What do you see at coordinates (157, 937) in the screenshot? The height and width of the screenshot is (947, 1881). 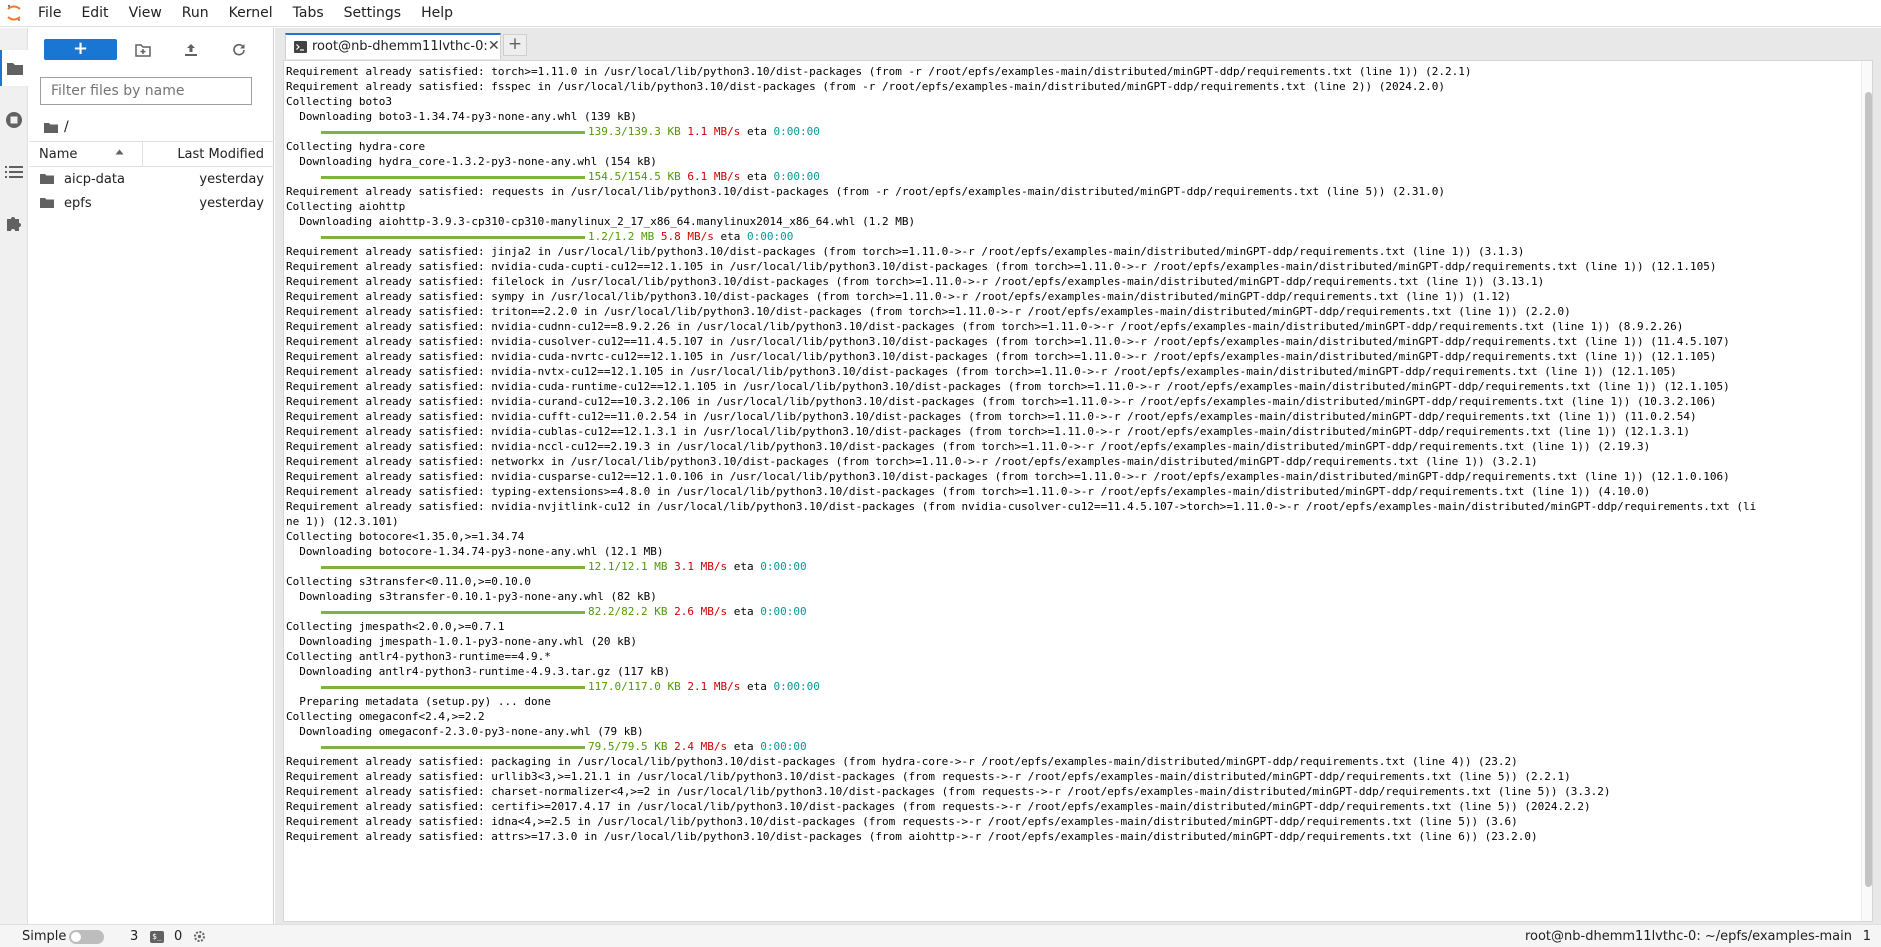 I see `terminal-icon: $_` at bounding box center [157, 937].